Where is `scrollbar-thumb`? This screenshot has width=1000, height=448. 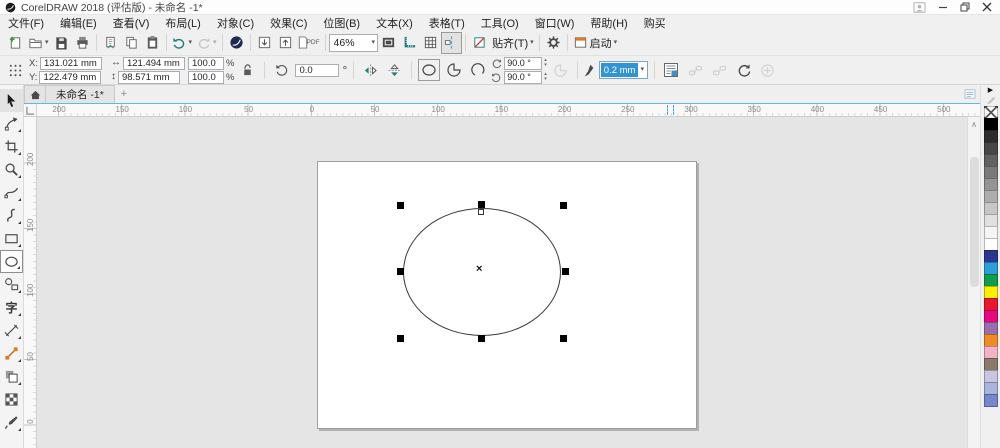
scrollbar-thumb is located at coordinates (974, 222).